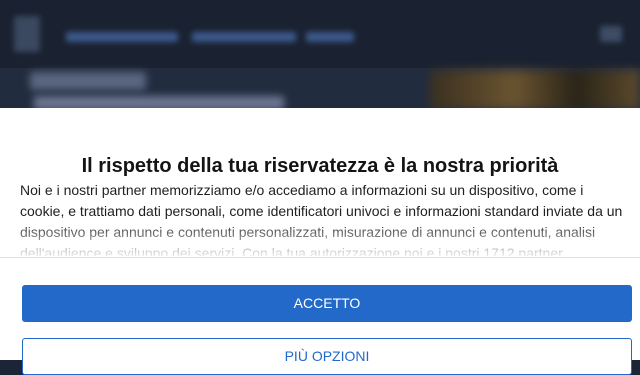  I want to click on menu-icon, so click(611, 34).